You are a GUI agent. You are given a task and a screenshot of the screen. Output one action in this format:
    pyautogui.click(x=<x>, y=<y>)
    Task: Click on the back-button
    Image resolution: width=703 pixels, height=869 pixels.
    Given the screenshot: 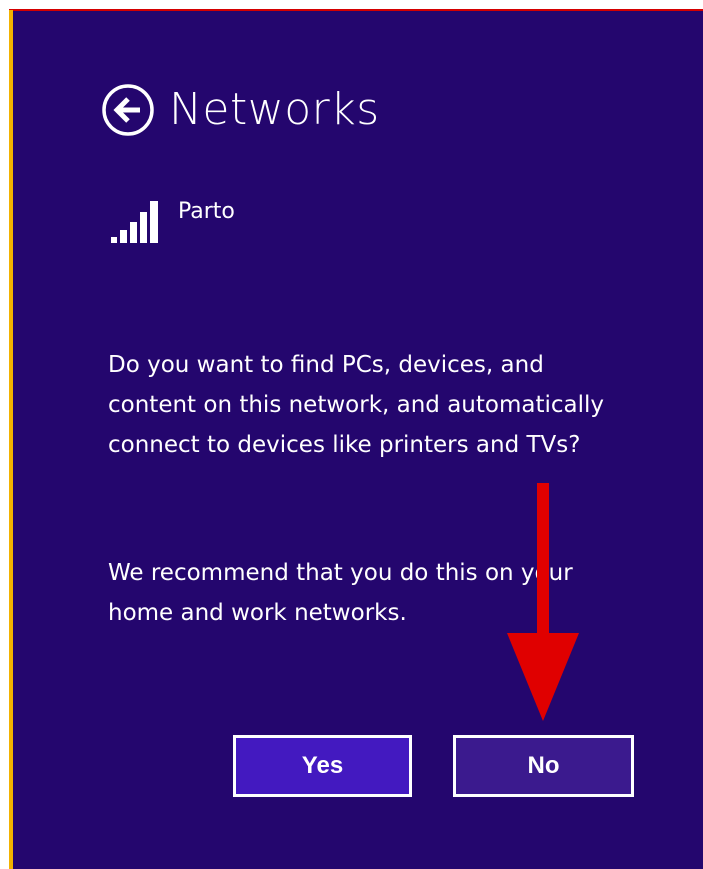 What is the action you would take?
    pyautogui.click(x=128, y=110)
    